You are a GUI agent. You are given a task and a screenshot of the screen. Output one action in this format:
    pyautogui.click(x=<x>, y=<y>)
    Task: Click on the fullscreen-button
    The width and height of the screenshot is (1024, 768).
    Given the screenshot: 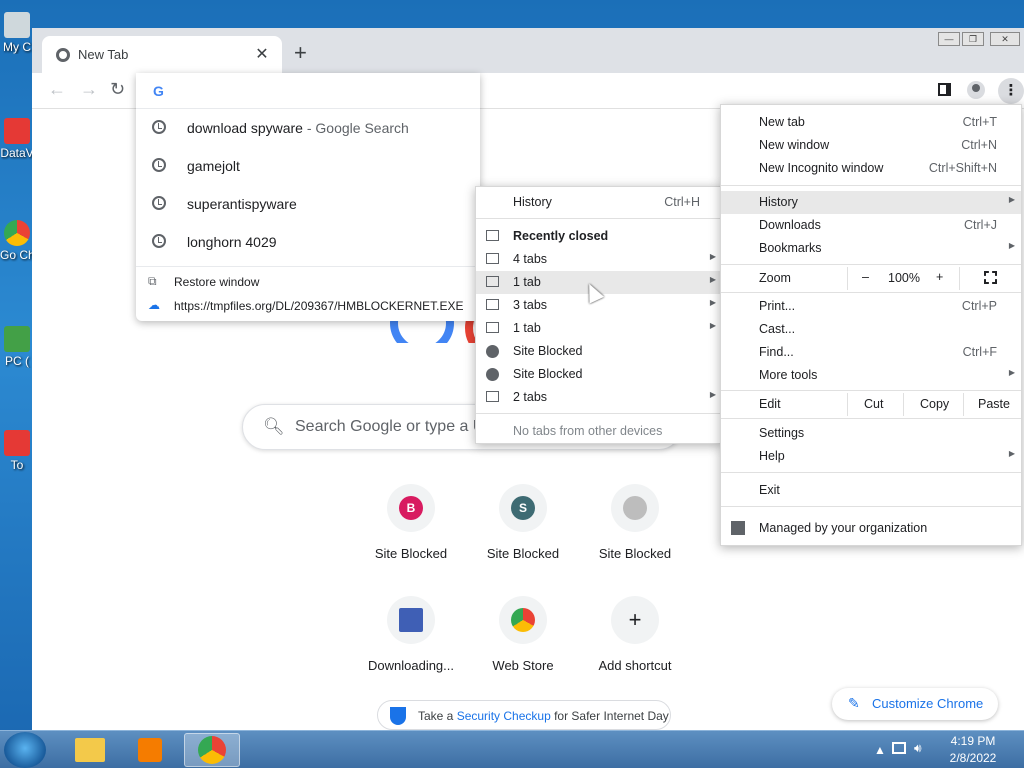 What is the action you would take?
    pyautogui.click(x=990, y=278)
    